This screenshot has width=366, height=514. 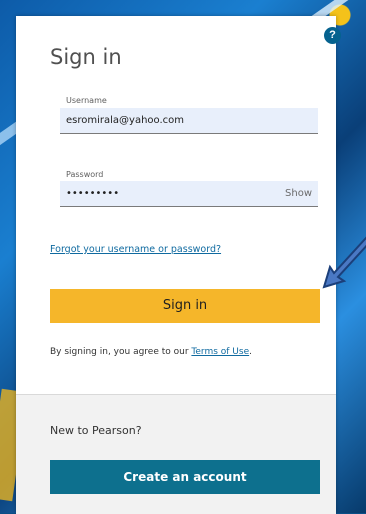 I want to click on password-field: ••••••••• Show, so click(x=189, y=194).